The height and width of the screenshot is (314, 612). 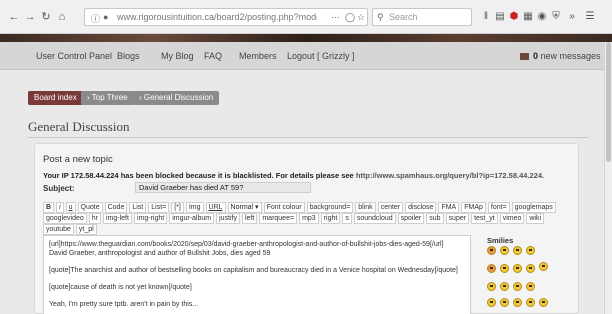 I want to click on back-icon: ←, so click(x=14, y=17).